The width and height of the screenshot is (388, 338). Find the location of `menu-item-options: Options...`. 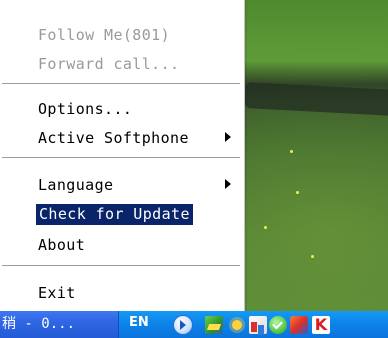

menu-item-options: Options... is located at coordinates (122, 108).